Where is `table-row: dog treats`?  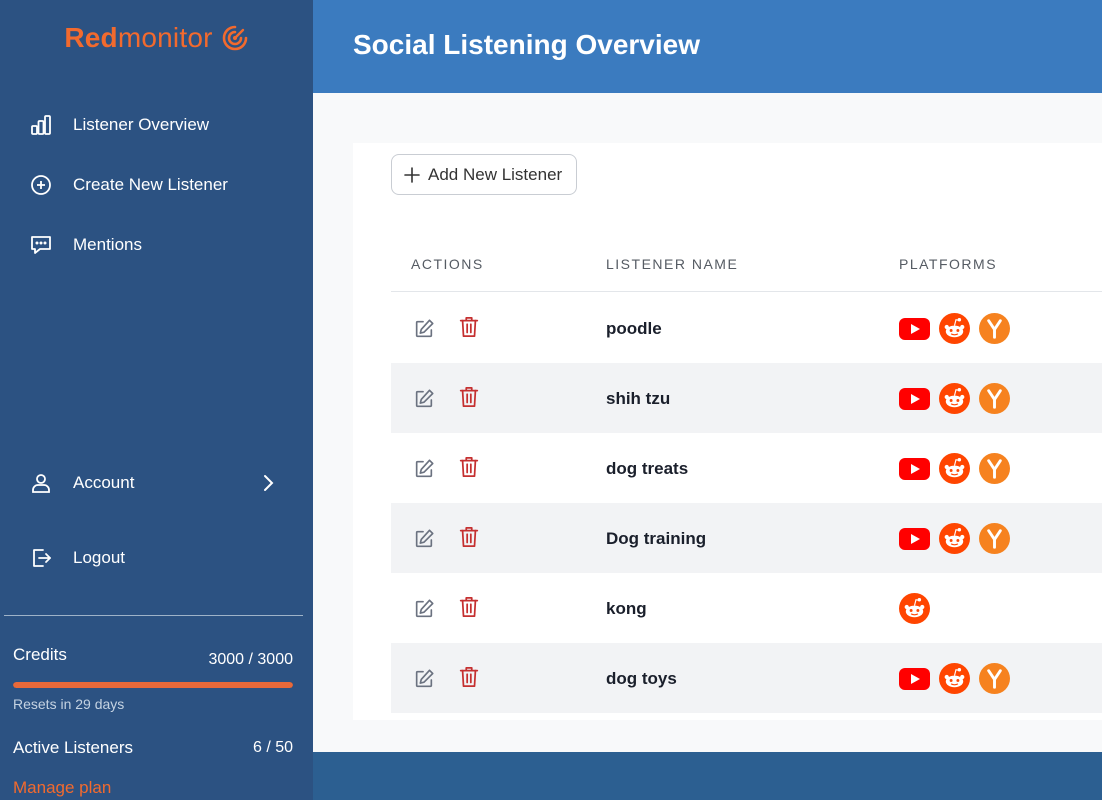 table-row: dog treats is located at coordinates (746, 468).